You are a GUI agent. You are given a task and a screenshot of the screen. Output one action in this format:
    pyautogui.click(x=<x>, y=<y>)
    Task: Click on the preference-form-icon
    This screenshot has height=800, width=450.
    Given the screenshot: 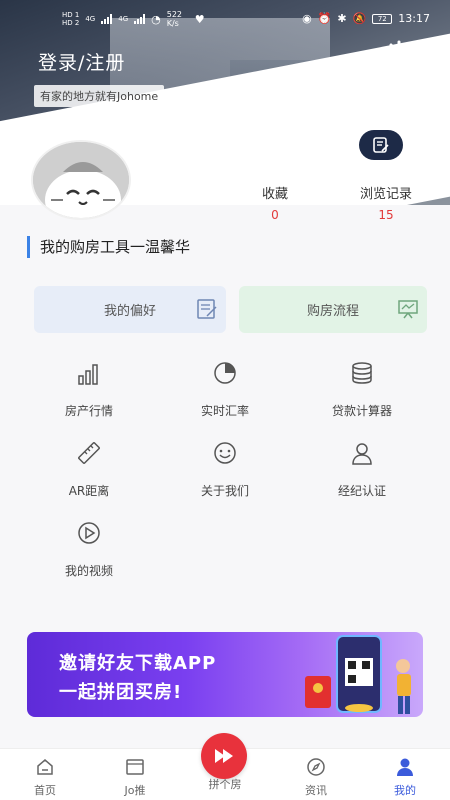 What is the action you would take?
    pyautogui.click(x=207, y=309)
    